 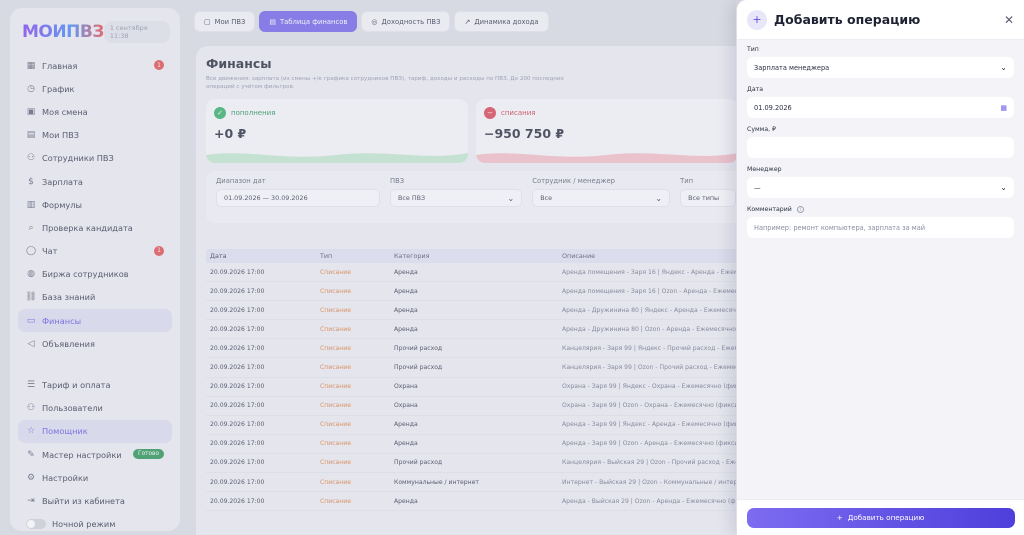 I want to click on col-category: Категория, so click(x=478, y=256).